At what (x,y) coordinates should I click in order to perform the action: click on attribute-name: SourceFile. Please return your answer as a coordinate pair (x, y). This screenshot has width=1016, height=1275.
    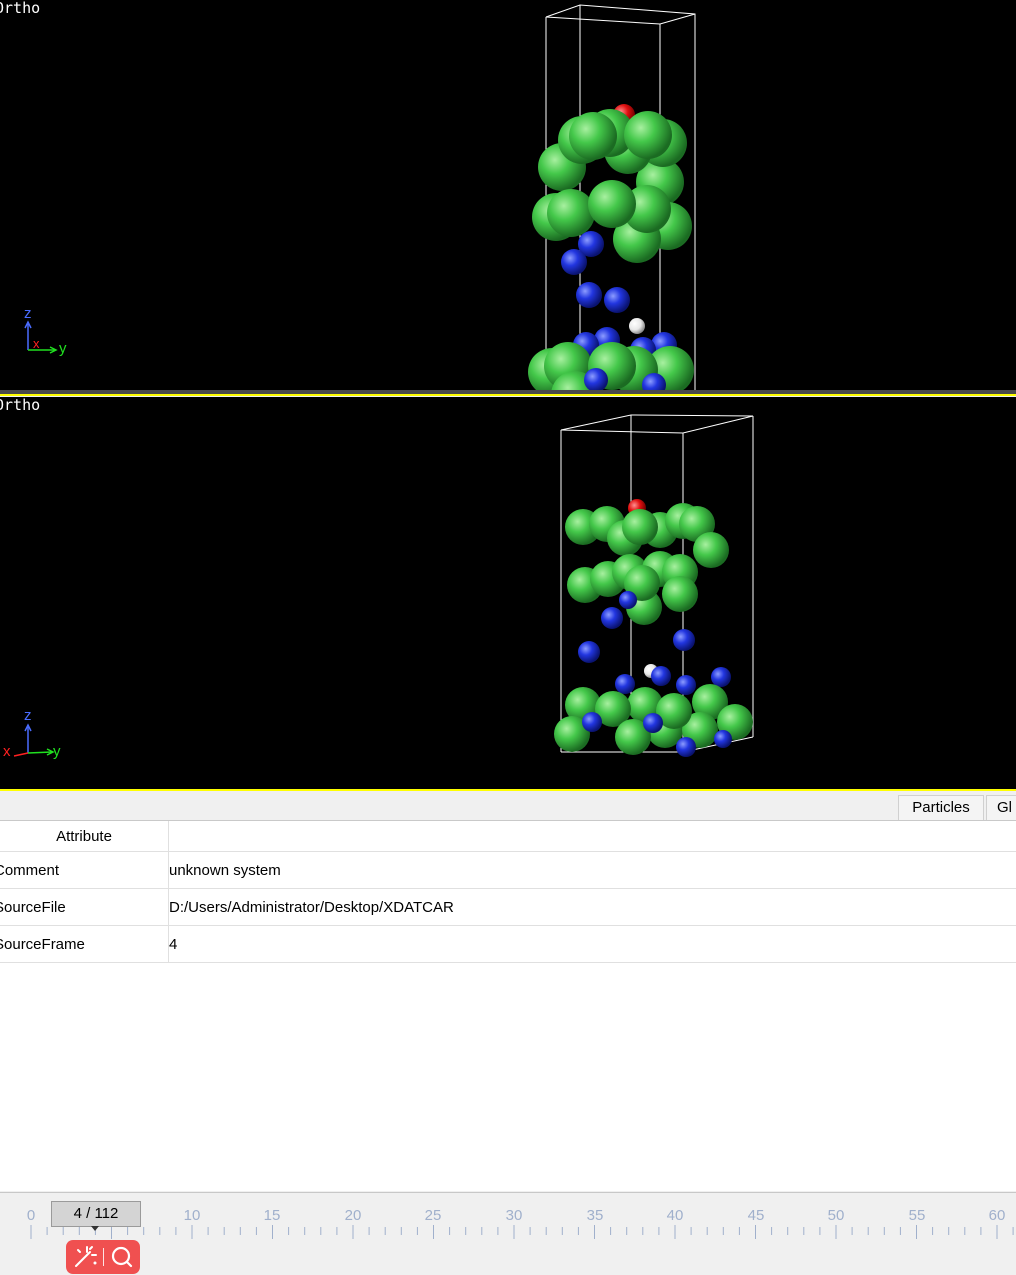
    Looking at the image, I should click on (84, 907).